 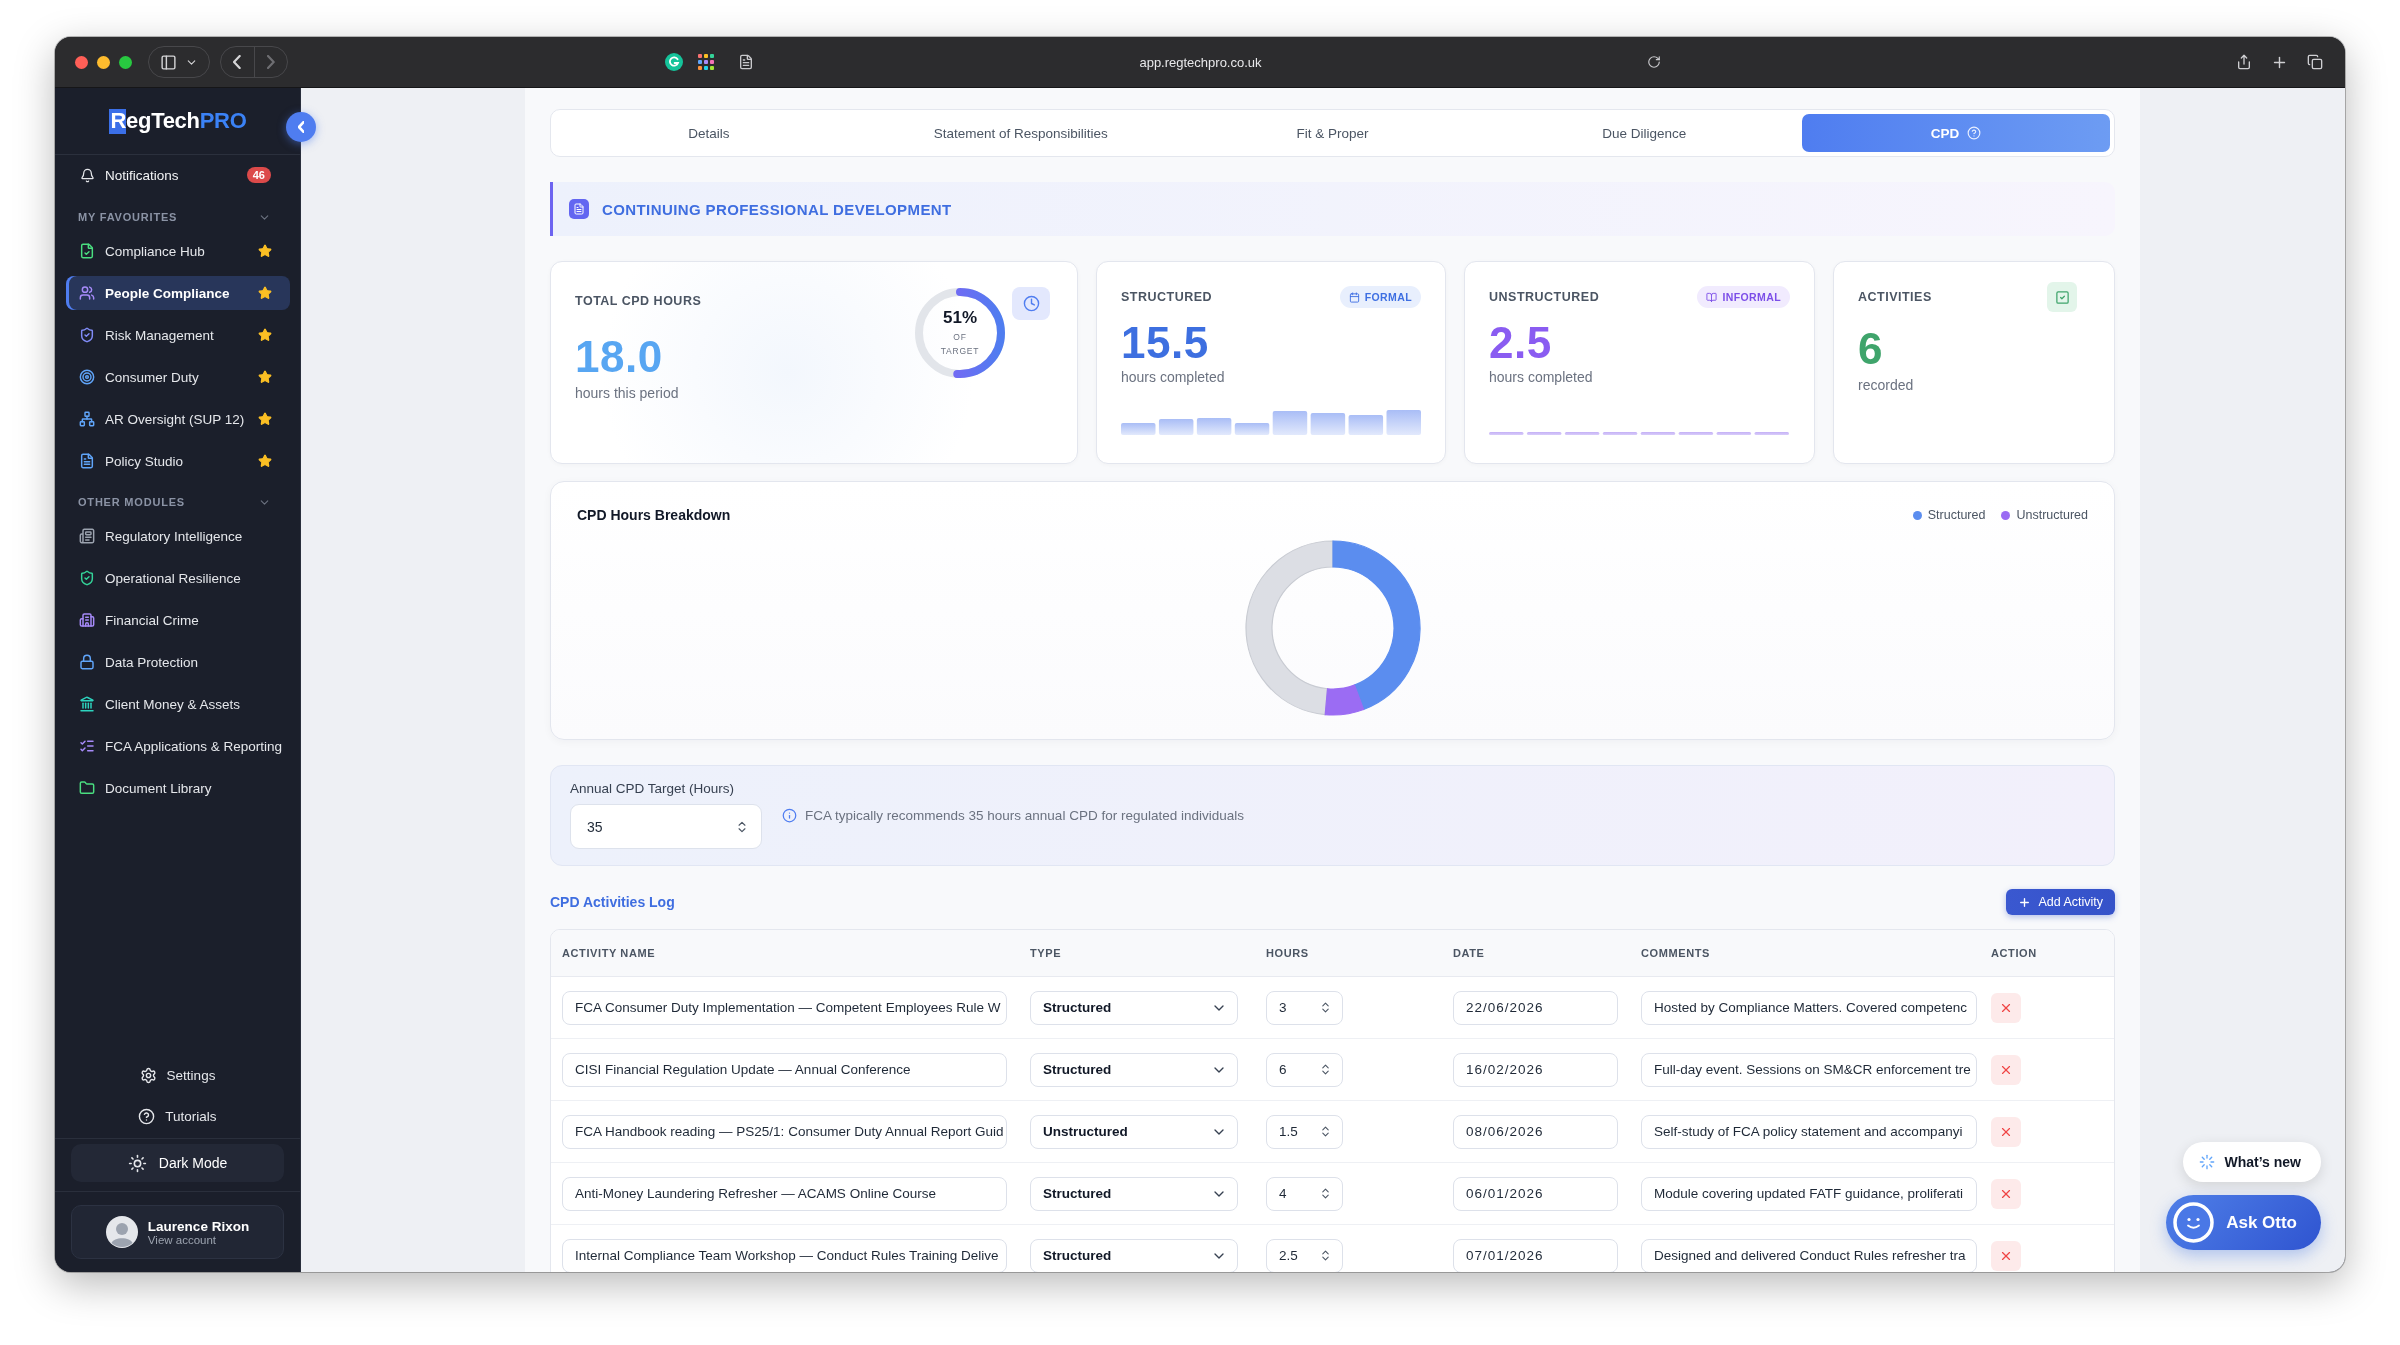 I want to click on apps-grid-icon, so click(x=706, y=62).